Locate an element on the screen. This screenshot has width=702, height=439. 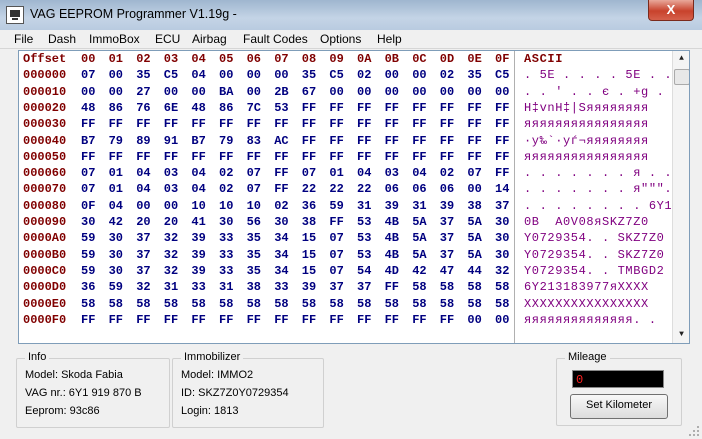
hex-byte: 32 is located at coordinates (171, 271).